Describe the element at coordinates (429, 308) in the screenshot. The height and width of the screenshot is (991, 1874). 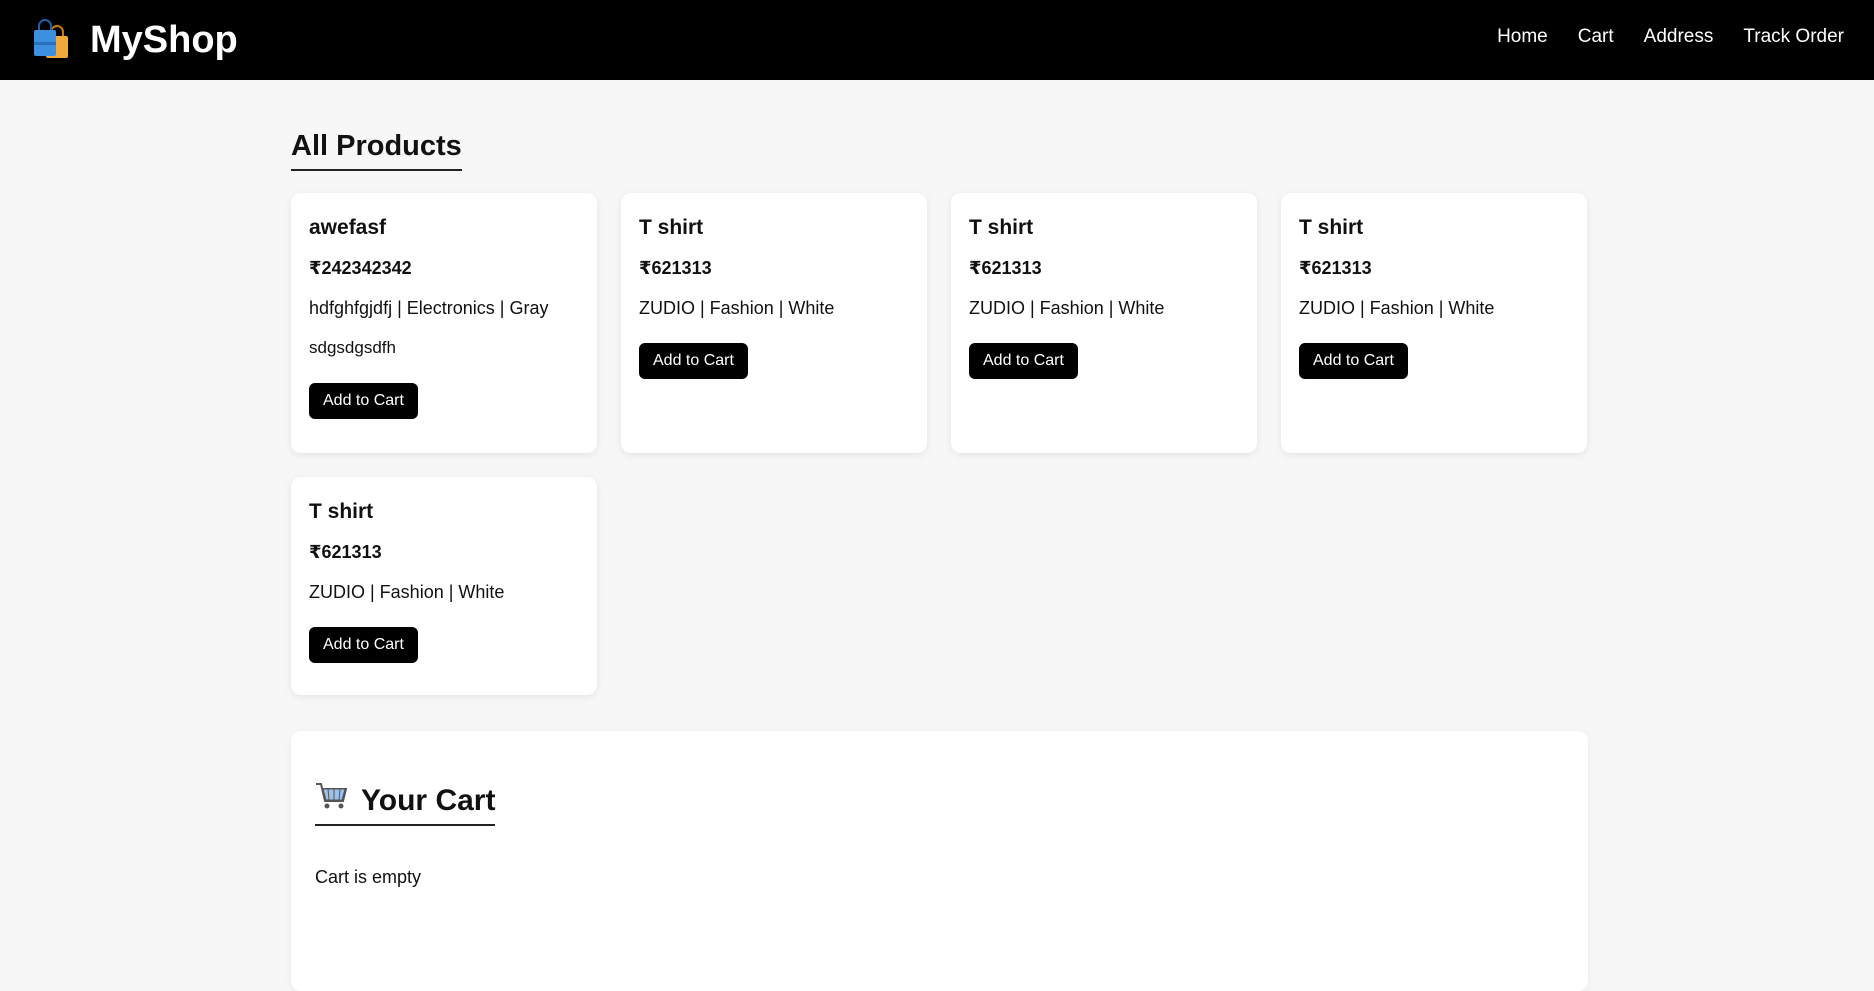
I see `product-meta: hdfghfgjdfj | Electronics | Gray` at that location.